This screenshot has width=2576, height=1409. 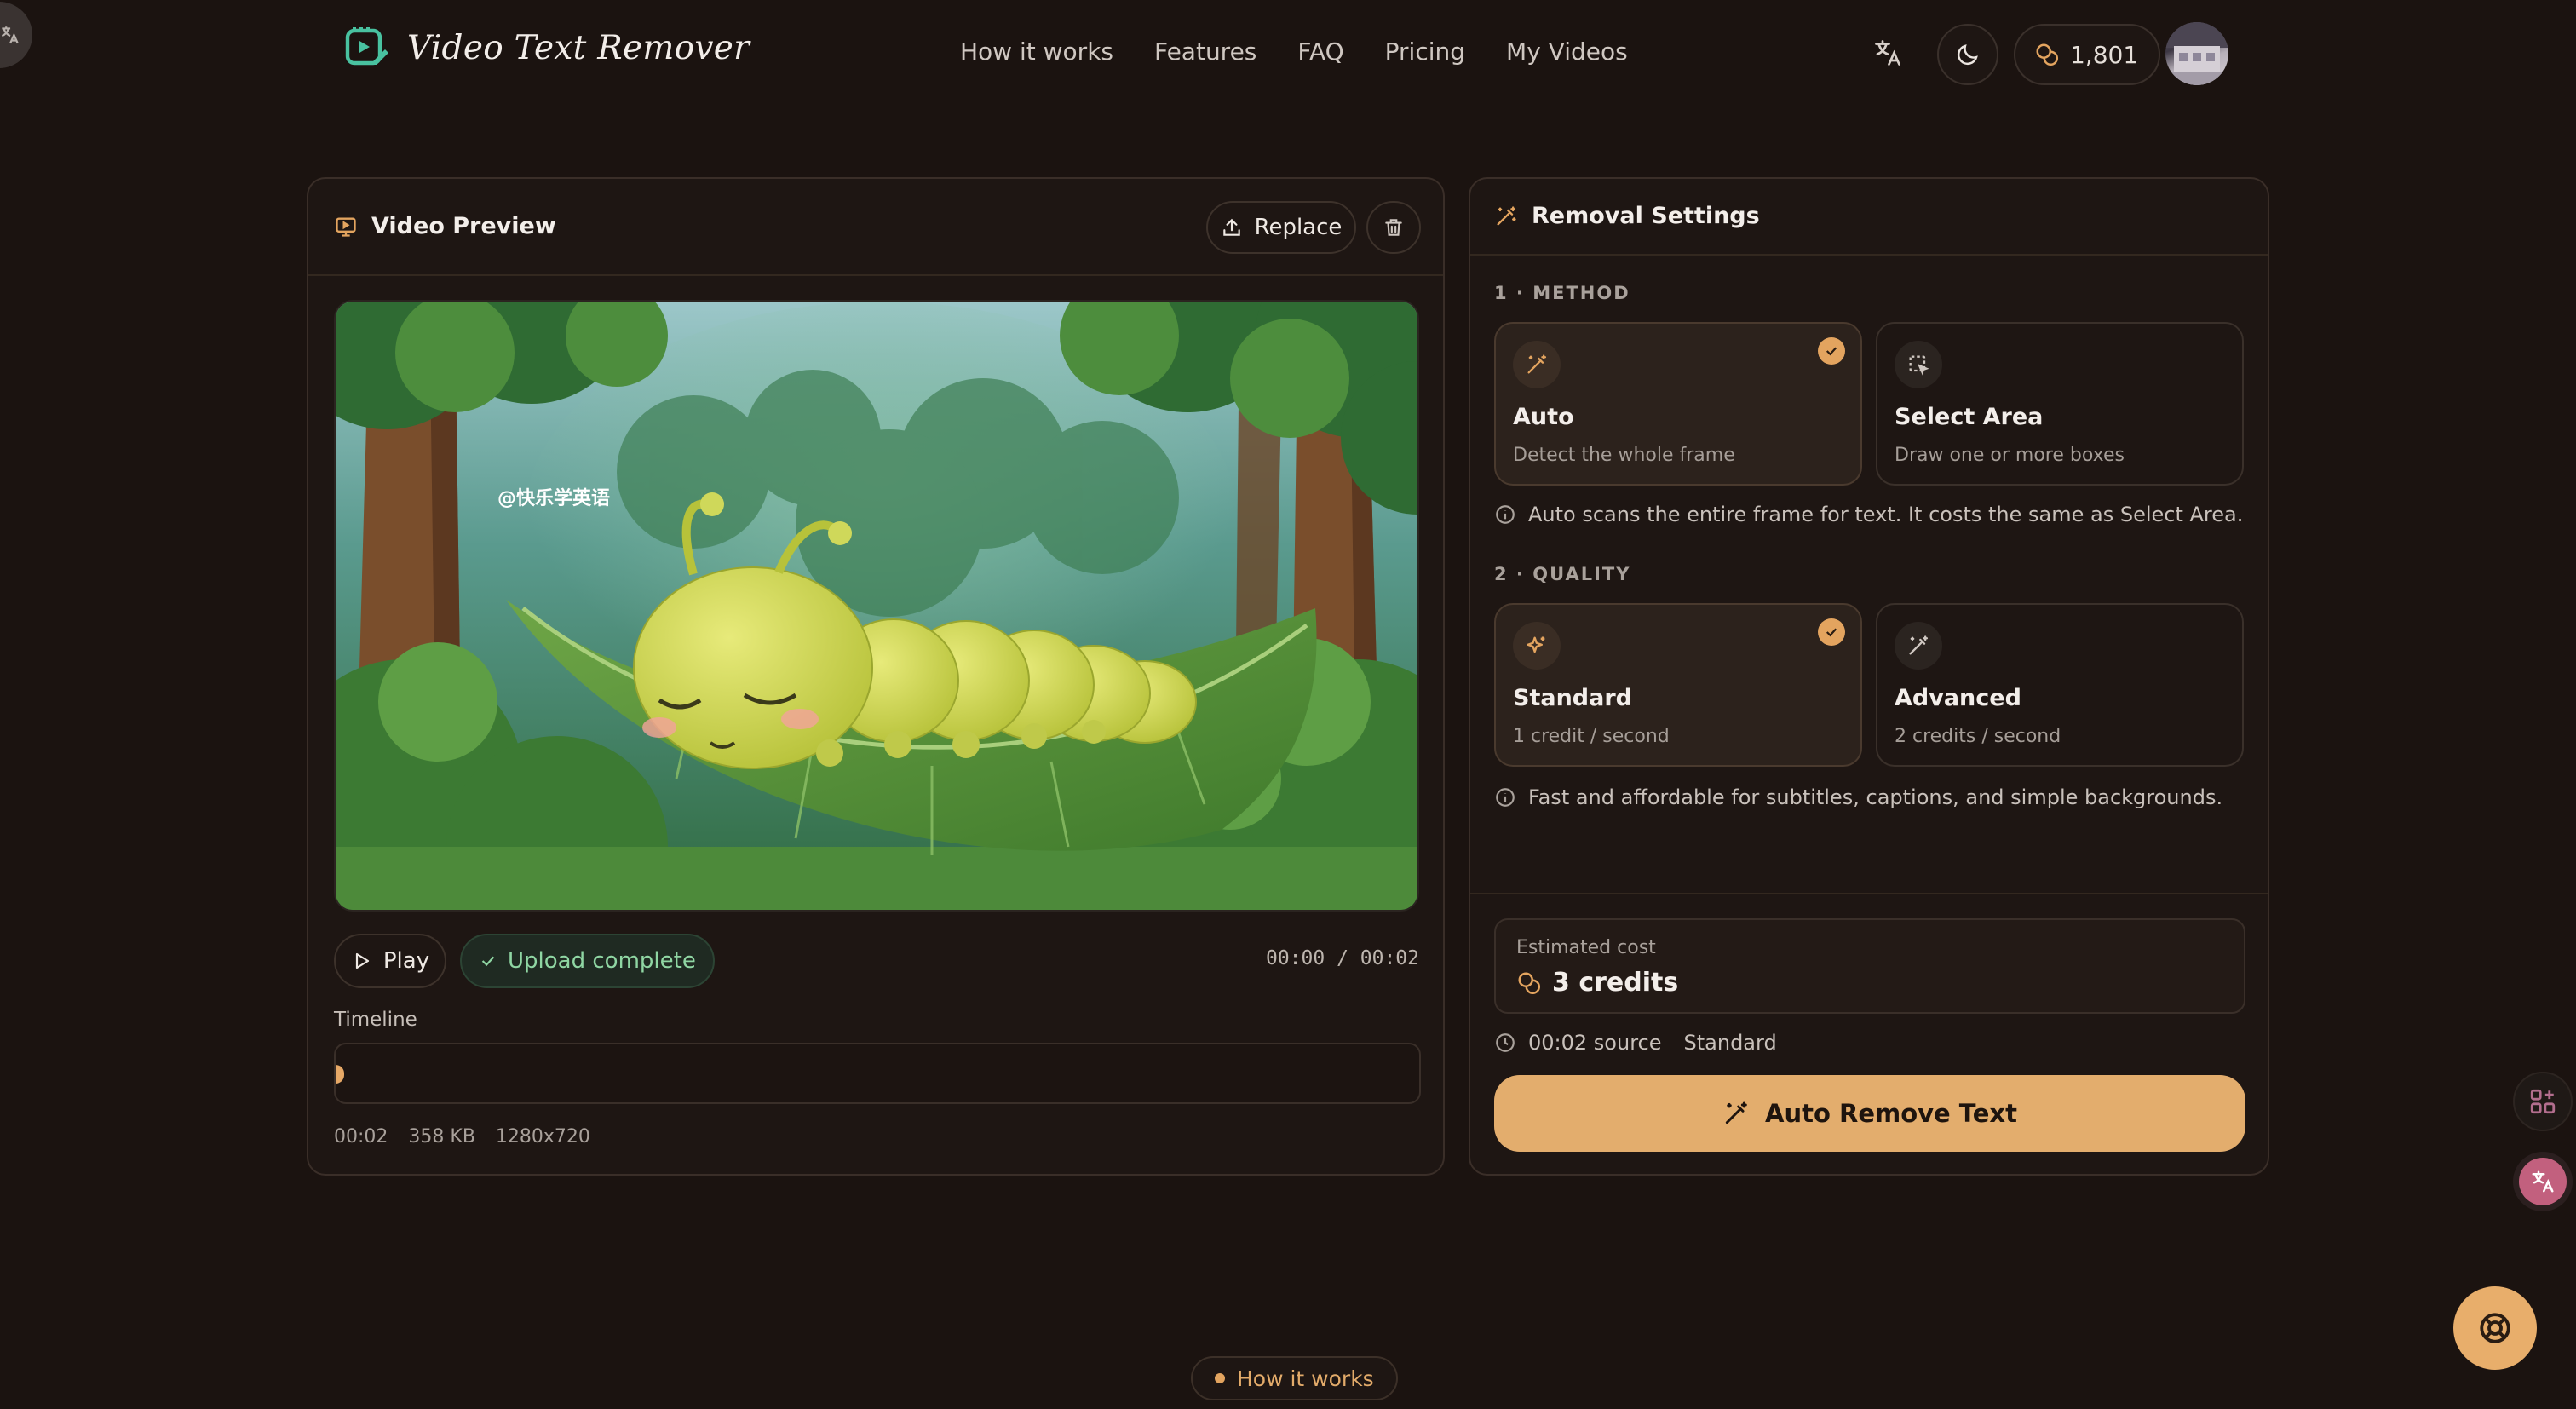 What do you see at coordinates (1591, 736) in the screenshot?
I see `quality-standard-sub: 1 credit / second` at bounding box center [1591, 736].